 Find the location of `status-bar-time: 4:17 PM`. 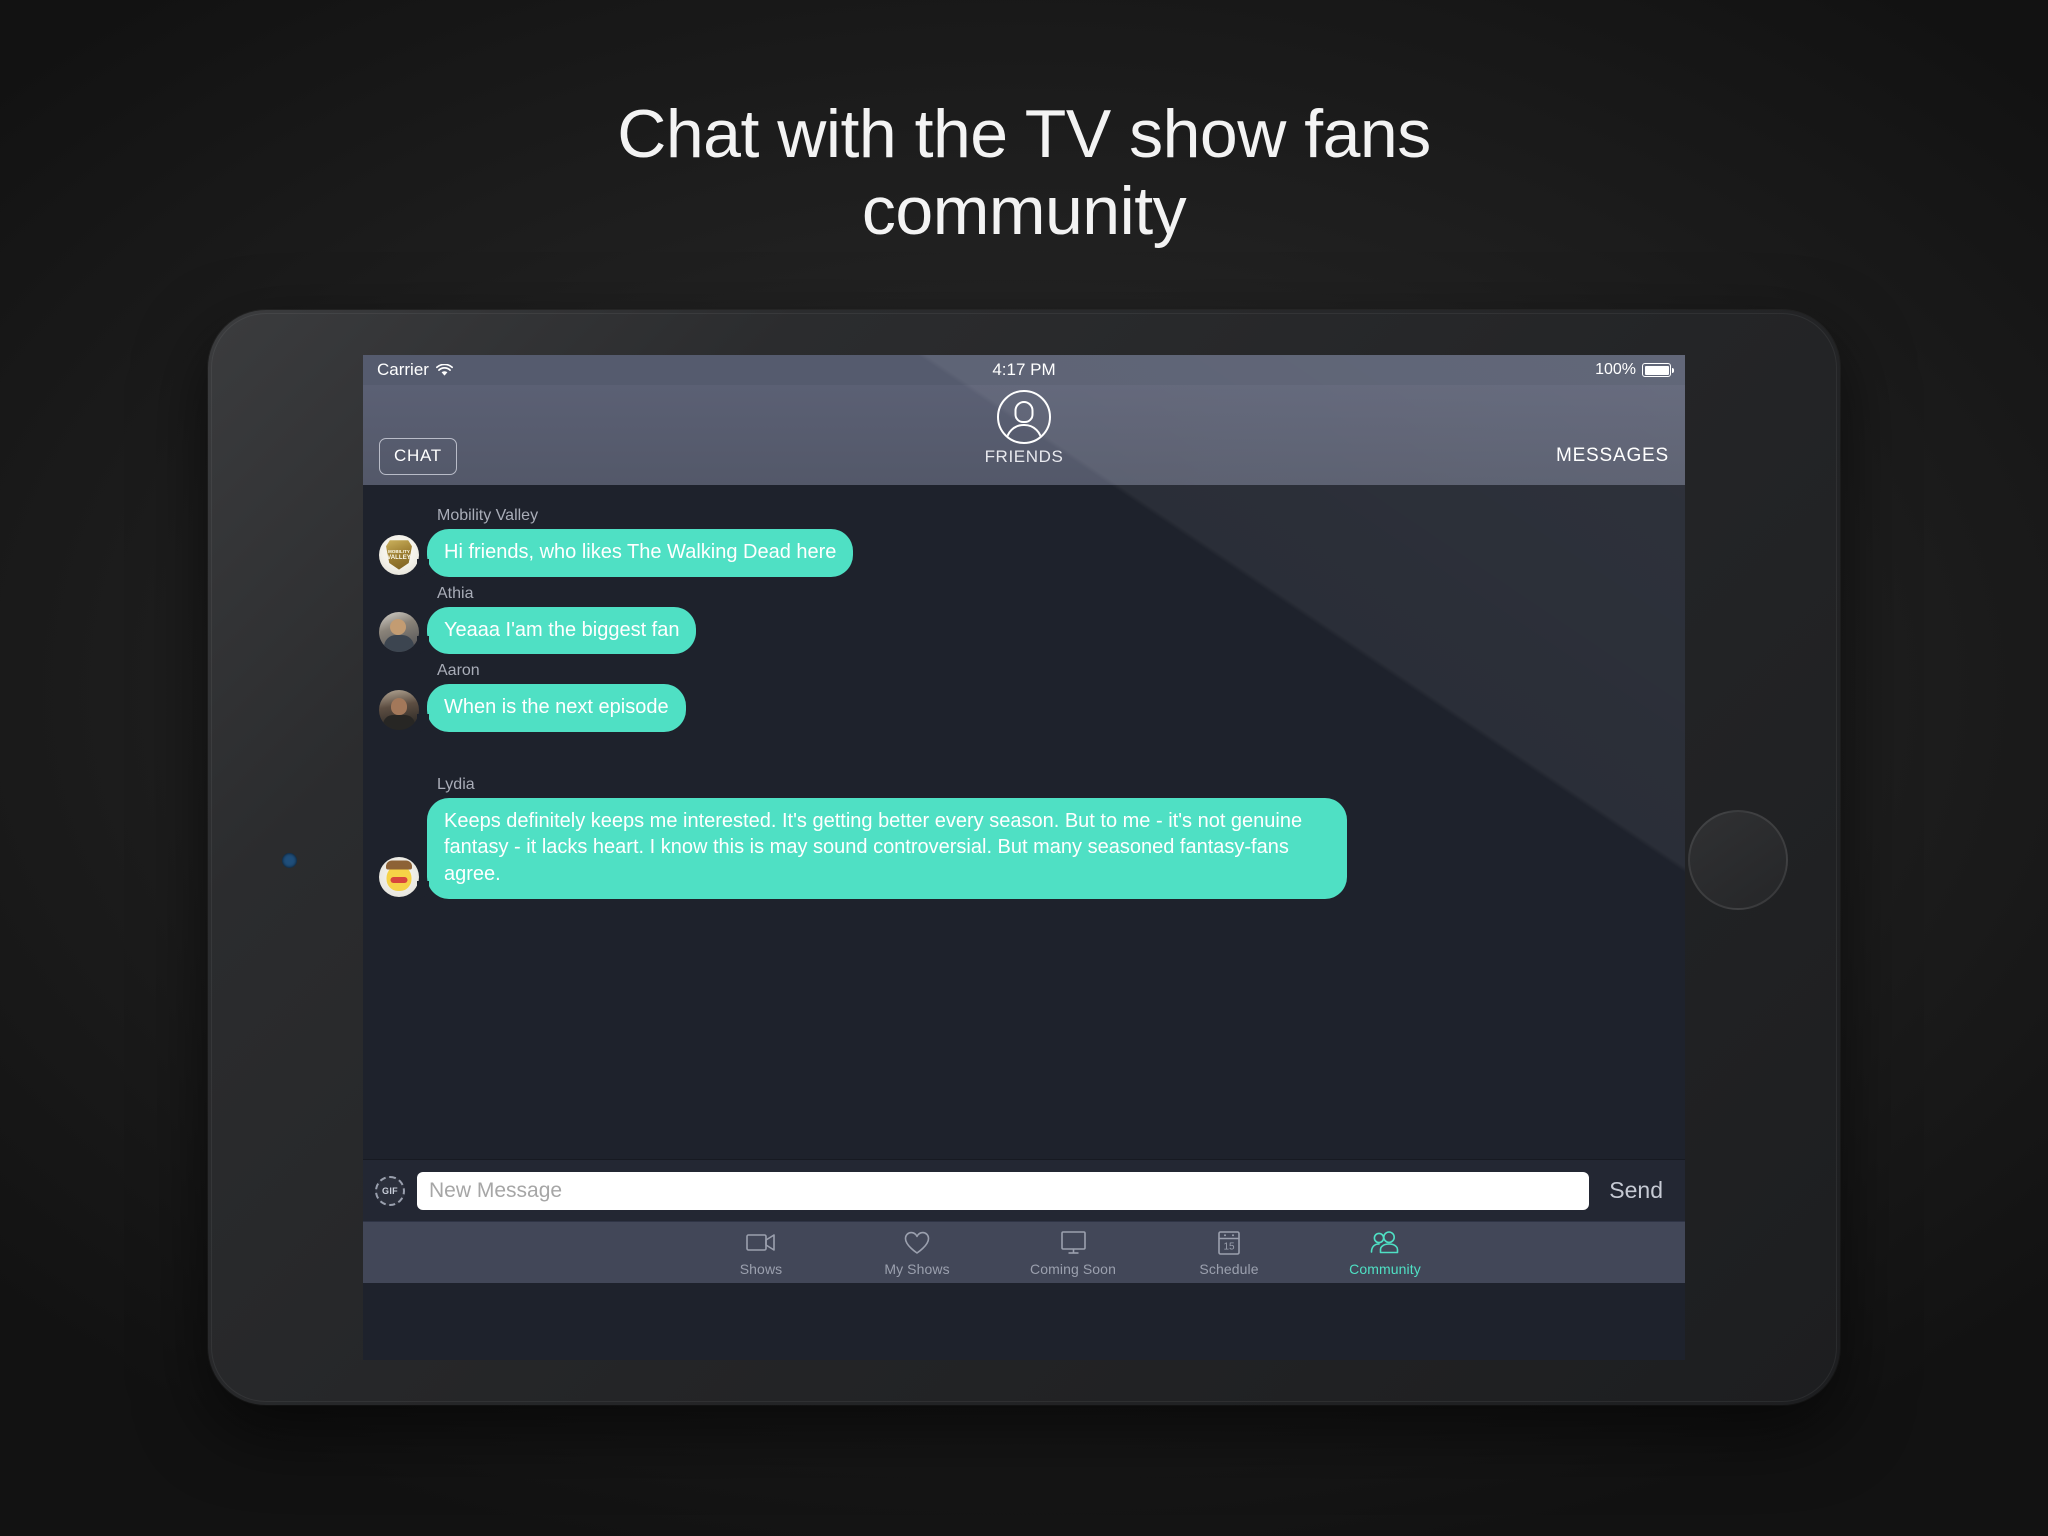

status-bar-time: 4:17 PM is located at coordinates (1024, 369).